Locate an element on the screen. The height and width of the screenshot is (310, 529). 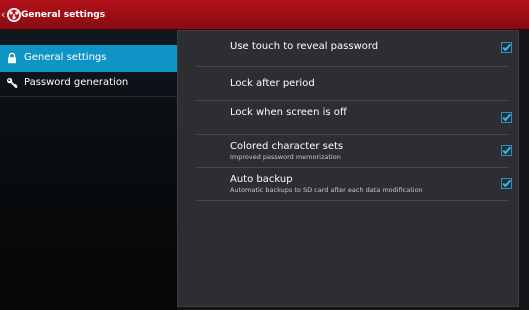
pref-title: Lock after period is located at coordinates (272, 83).